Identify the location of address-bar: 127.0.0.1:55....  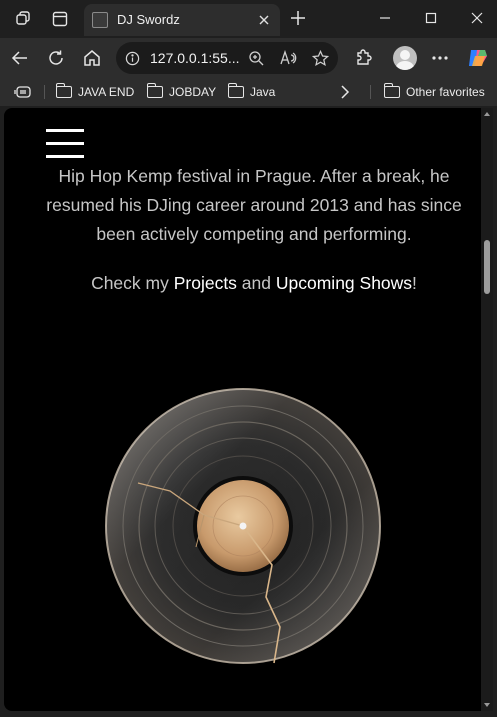
(227, 58).